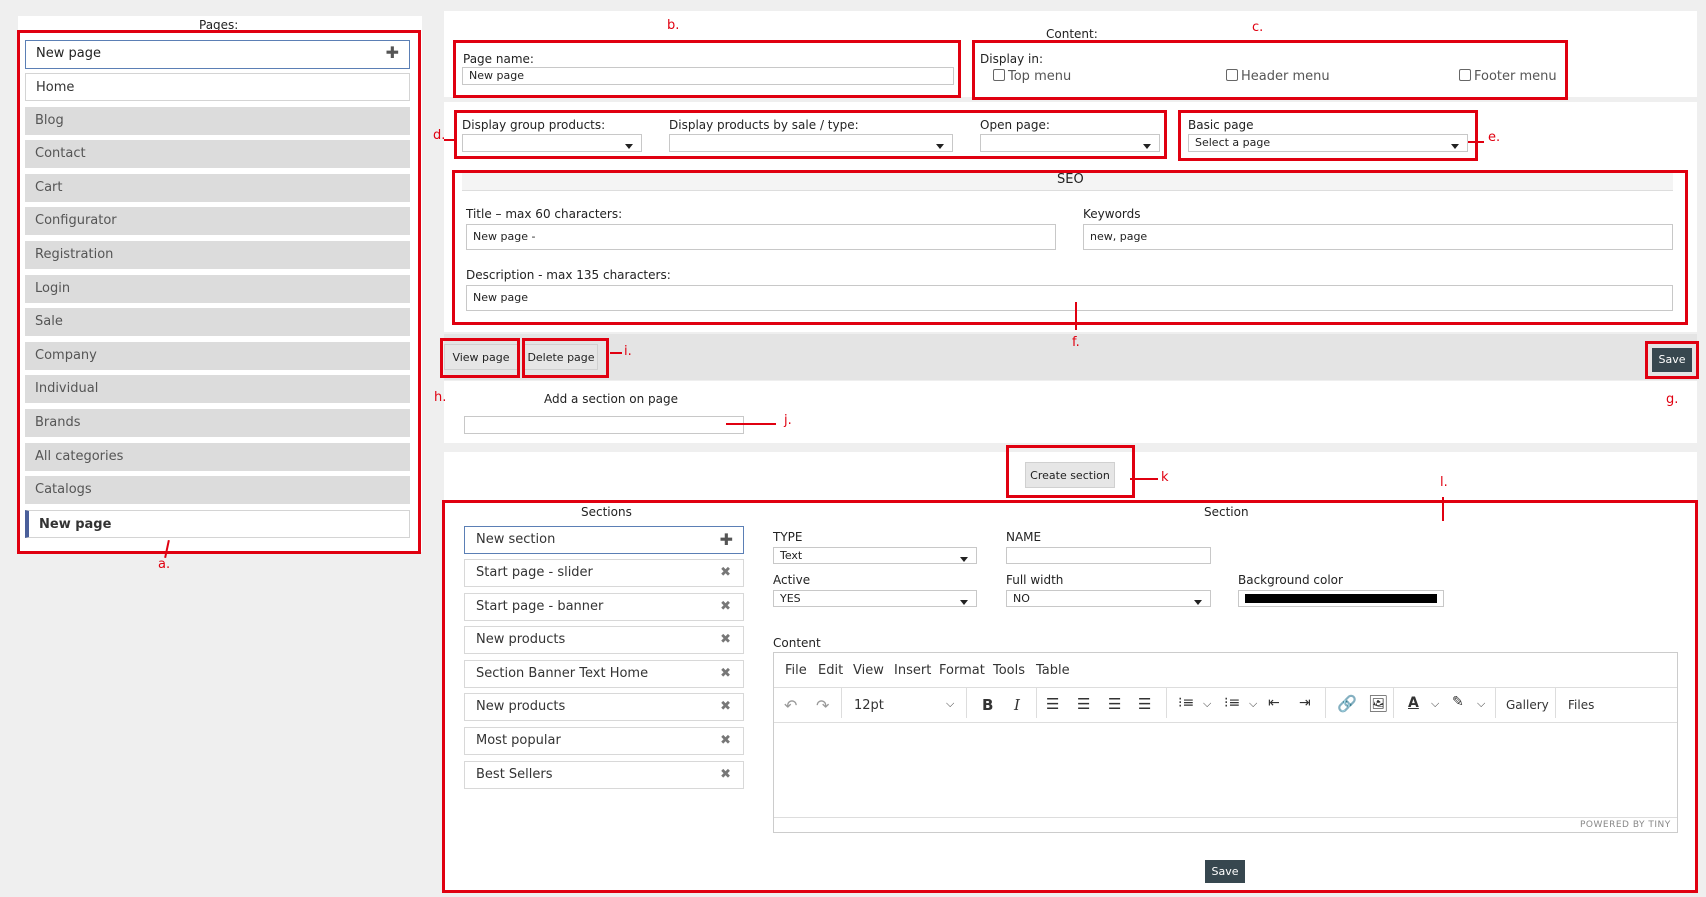 This screenshot has width=1706, height=897. Describe the element at coordinates (1070, 357) in the screenshot. I see `action-bar` at that location.